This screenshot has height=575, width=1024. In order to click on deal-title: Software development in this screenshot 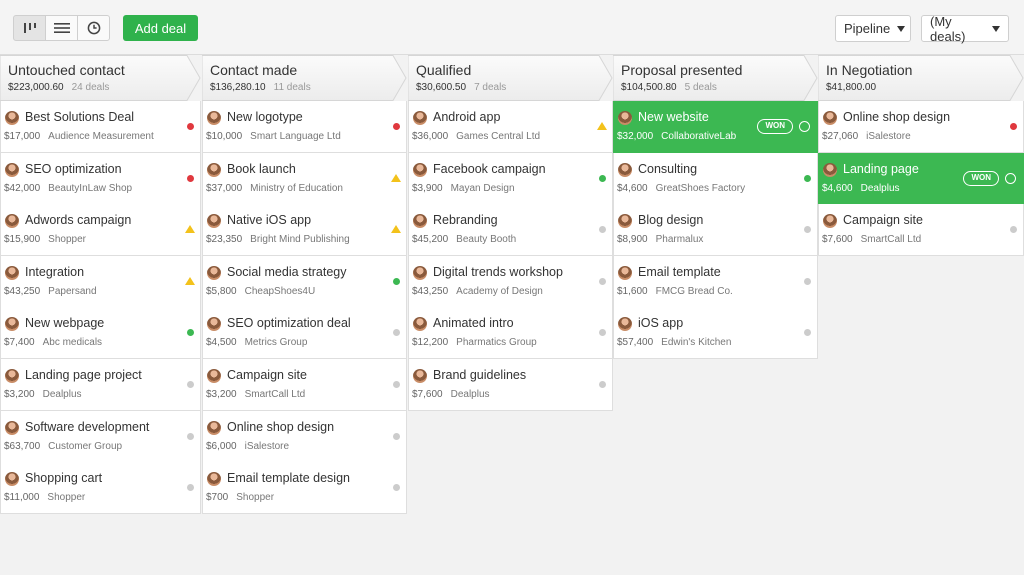, I will do `click(87, 427)`.